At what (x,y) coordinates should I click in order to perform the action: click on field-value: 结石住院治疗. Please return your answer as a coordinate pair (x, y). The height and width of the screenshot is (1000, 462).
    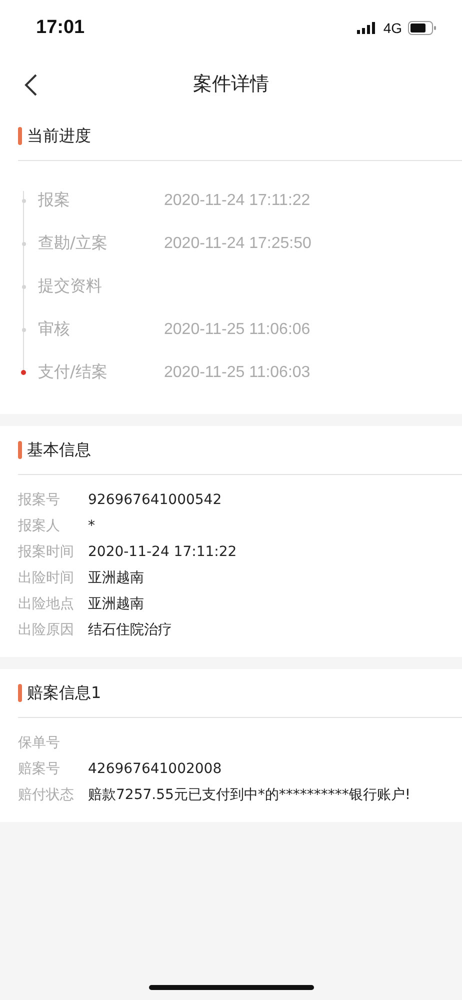
    Looking at the image, I should click on (130, 630).